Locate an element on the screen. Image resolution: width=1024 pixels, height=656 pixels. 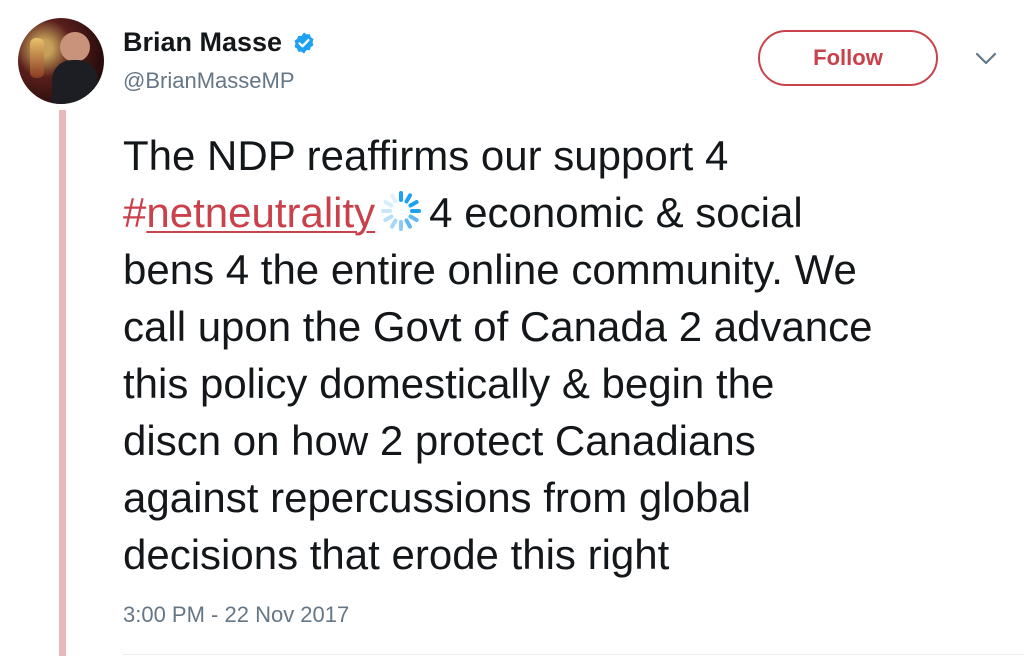
tweet-line: against repercussions from global is located at coordinates (437, 497).